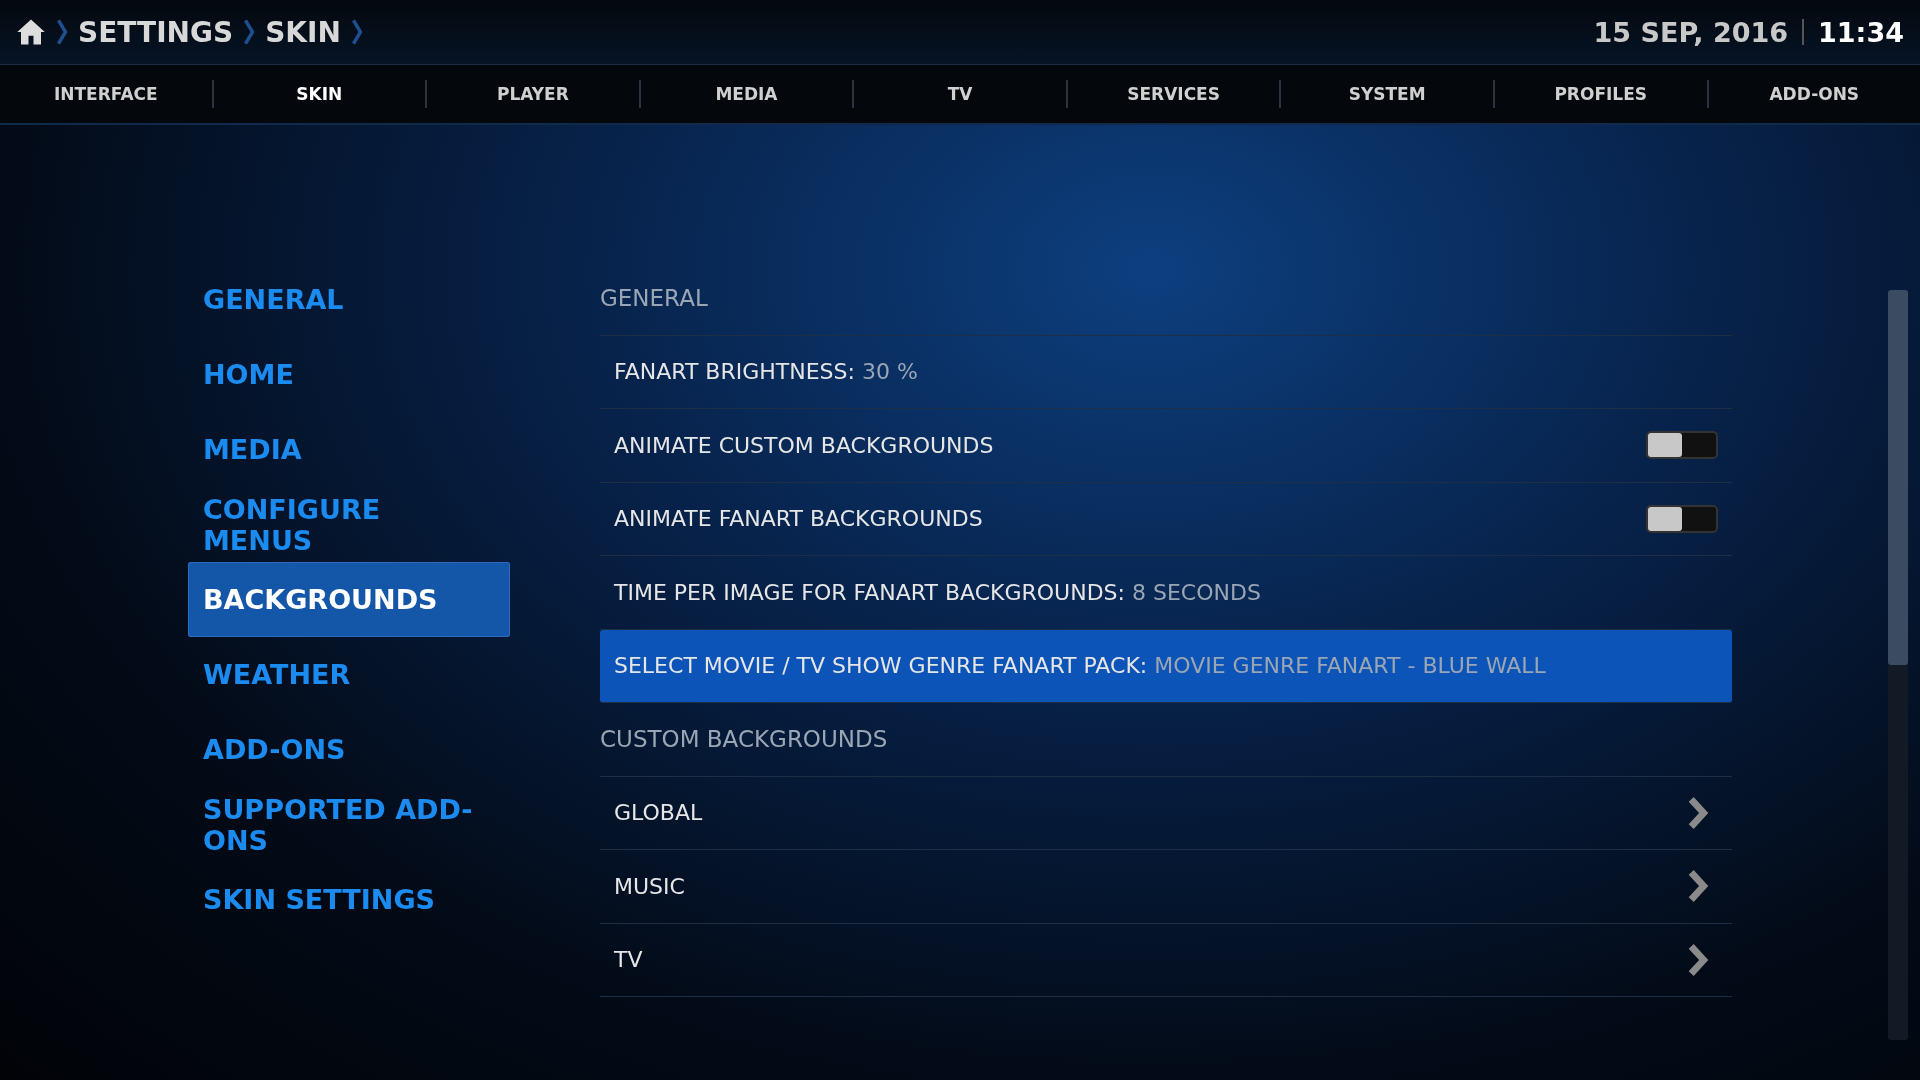  Describe the element at coordinates (804, 445) in the screenshot. I see `setting-label: ANIMATE CUSTOM BACKGROUNDS` at that location.